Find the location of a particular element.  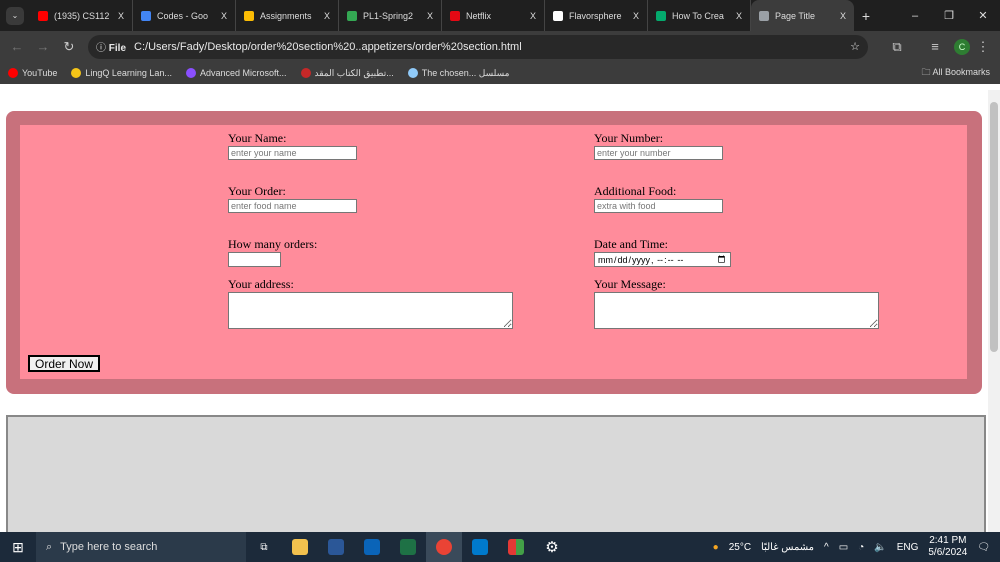

tab-0: (1935) CS112 X is located at coordinates (81, 15).